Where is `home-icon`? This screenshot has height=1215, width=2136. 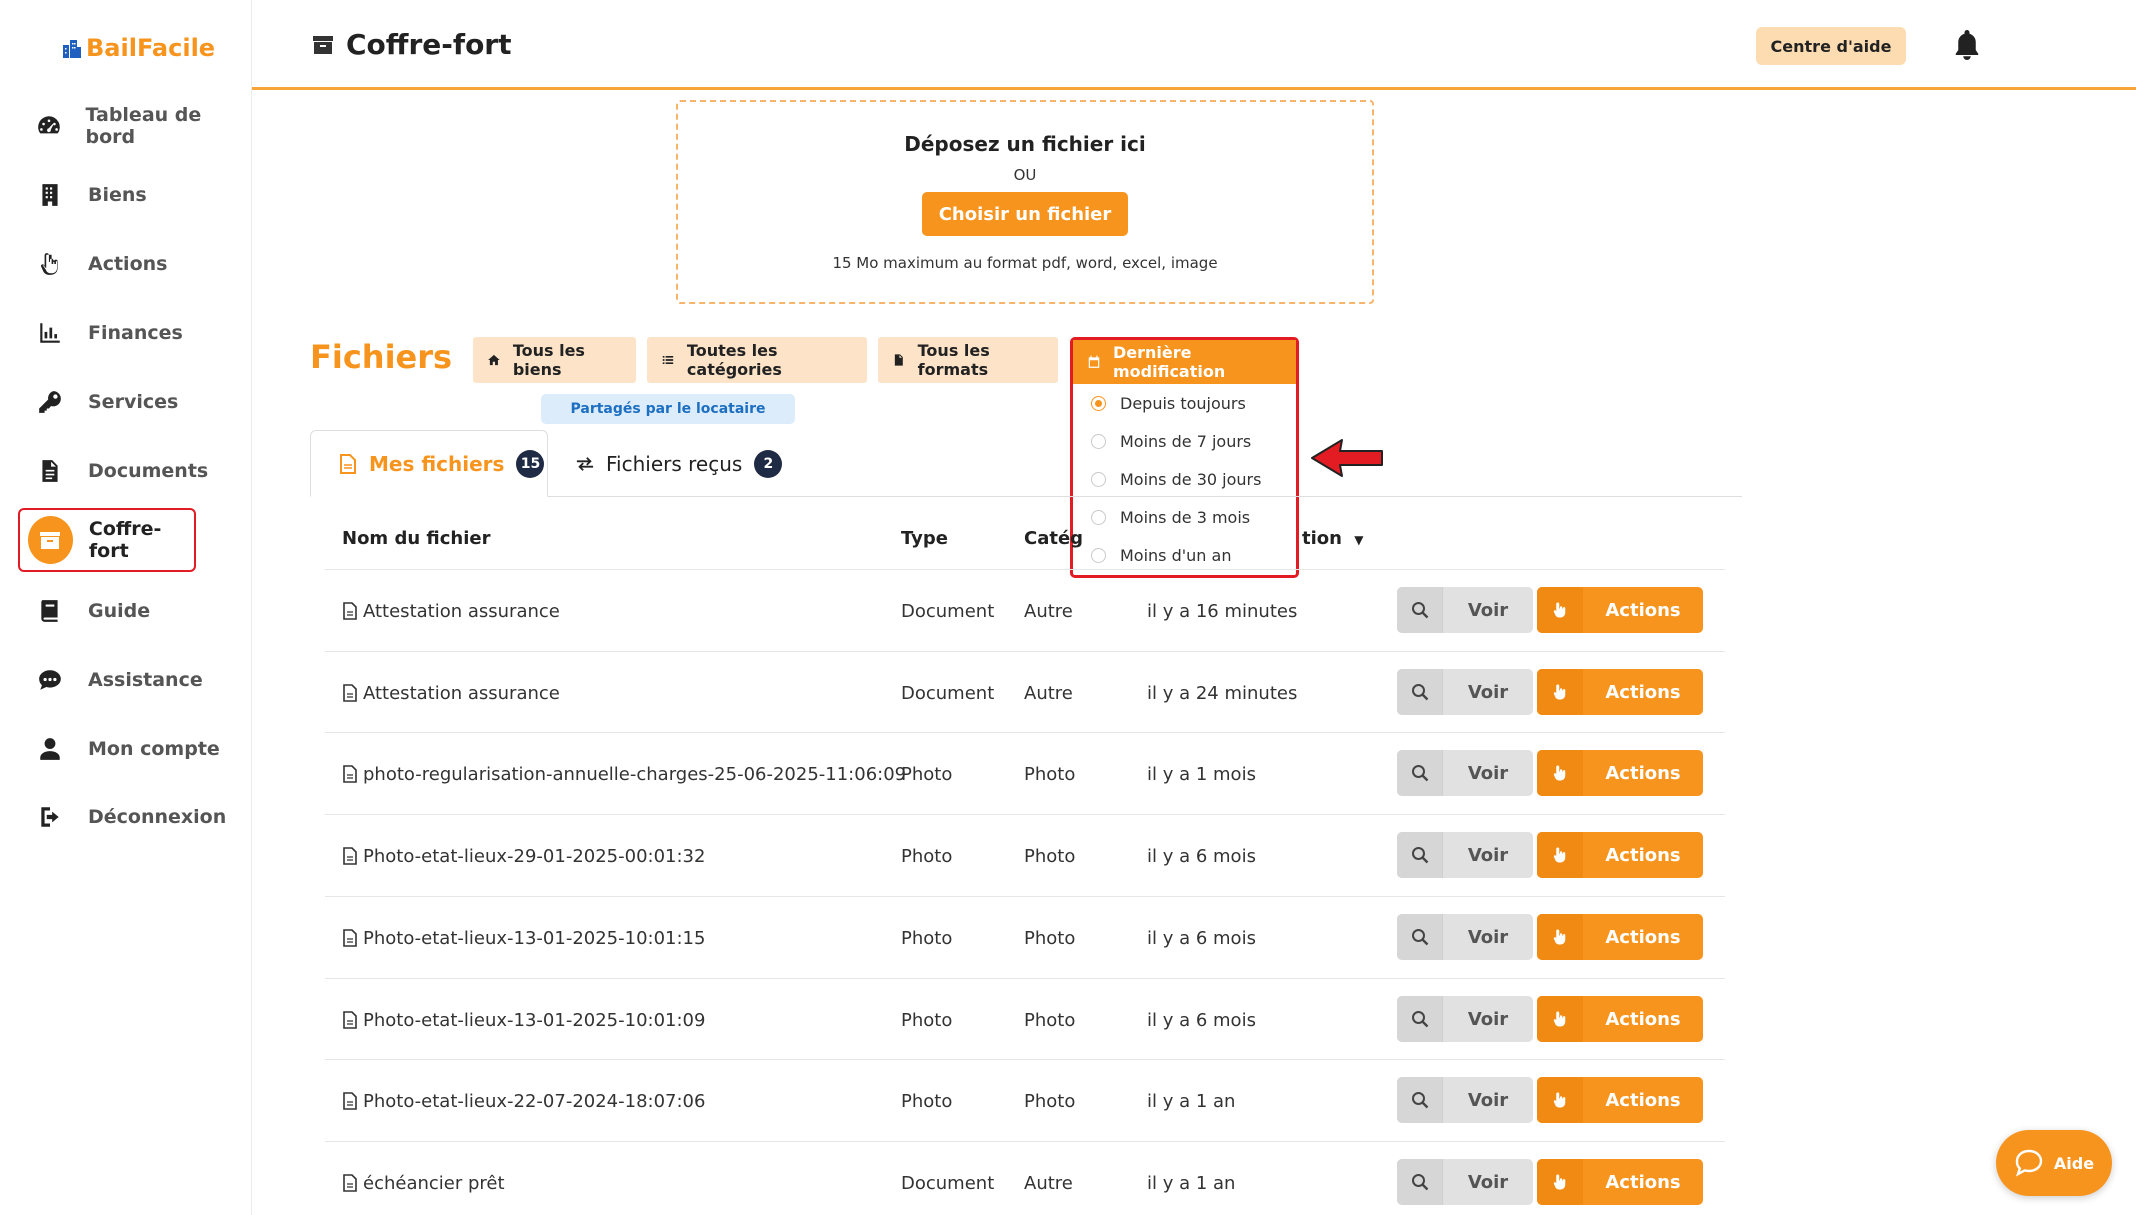 home-icon is located at coordinates (494, 360).